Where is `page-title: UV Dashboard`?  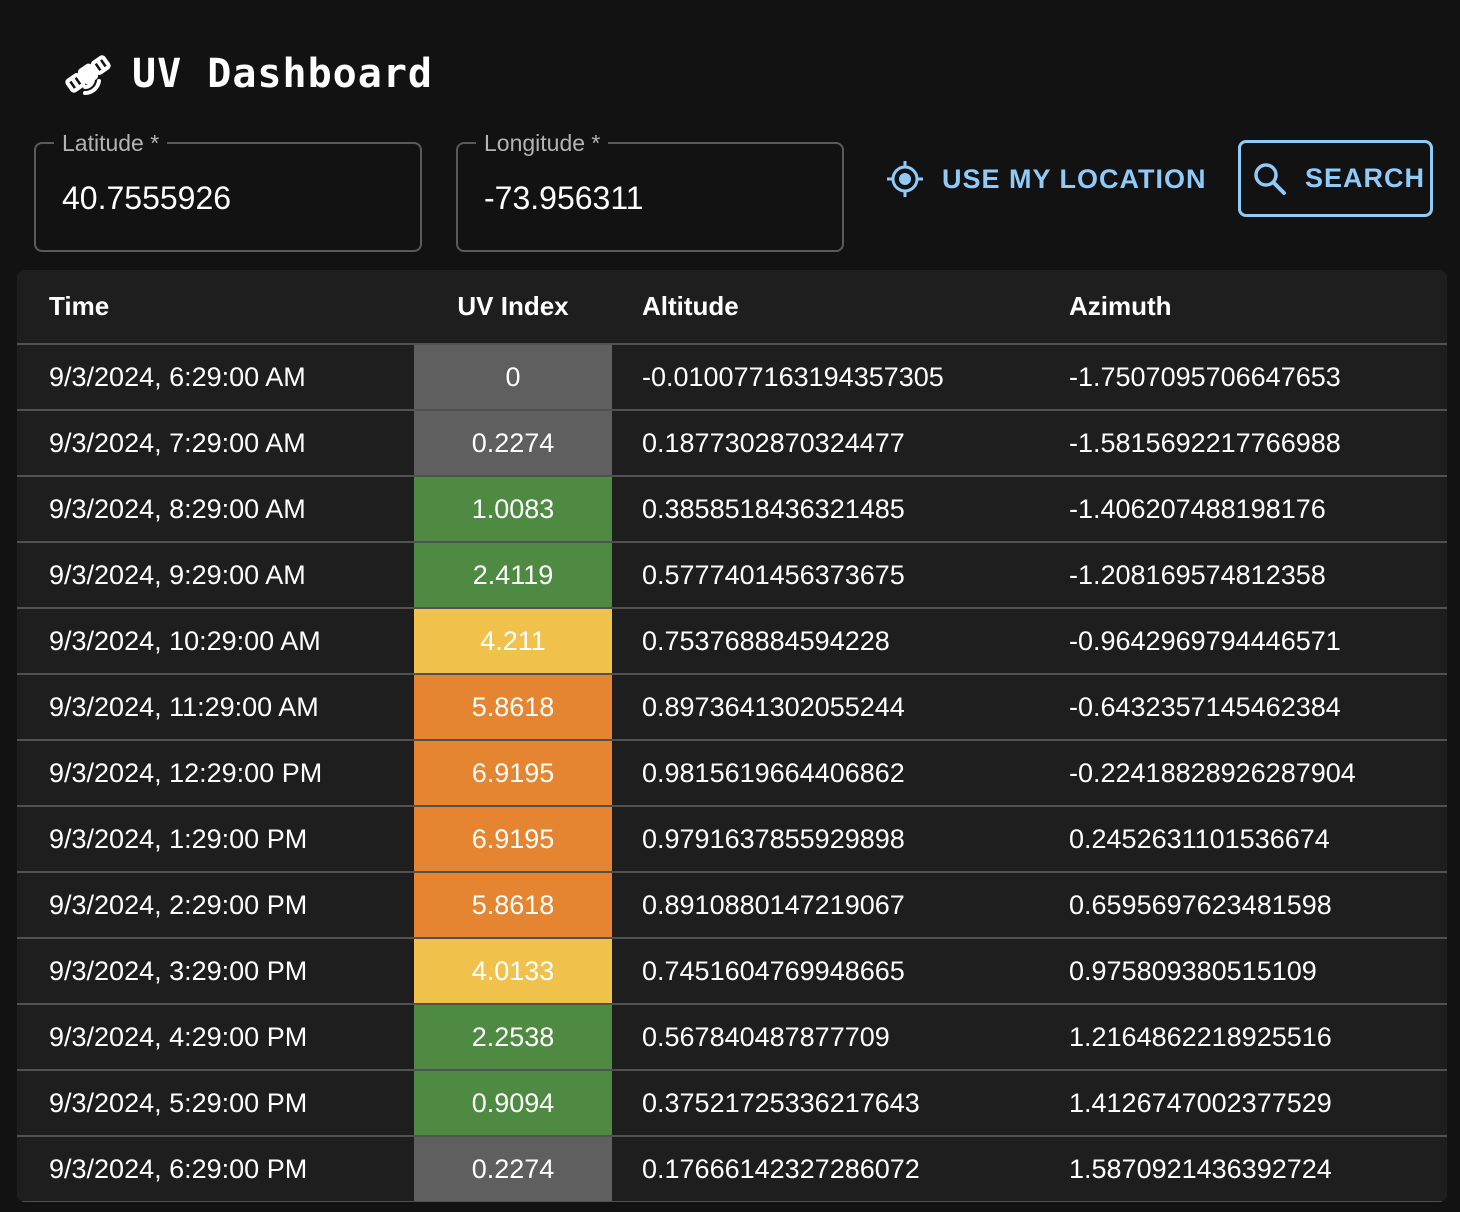 page-title: UV Dashboard is located at coordinates (282, 74).